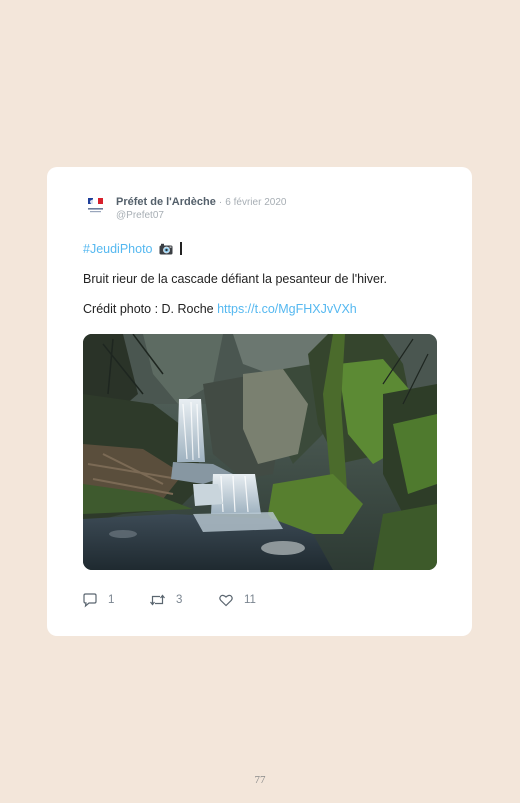  I want to click on reply-count: 1, so click(111, 600).